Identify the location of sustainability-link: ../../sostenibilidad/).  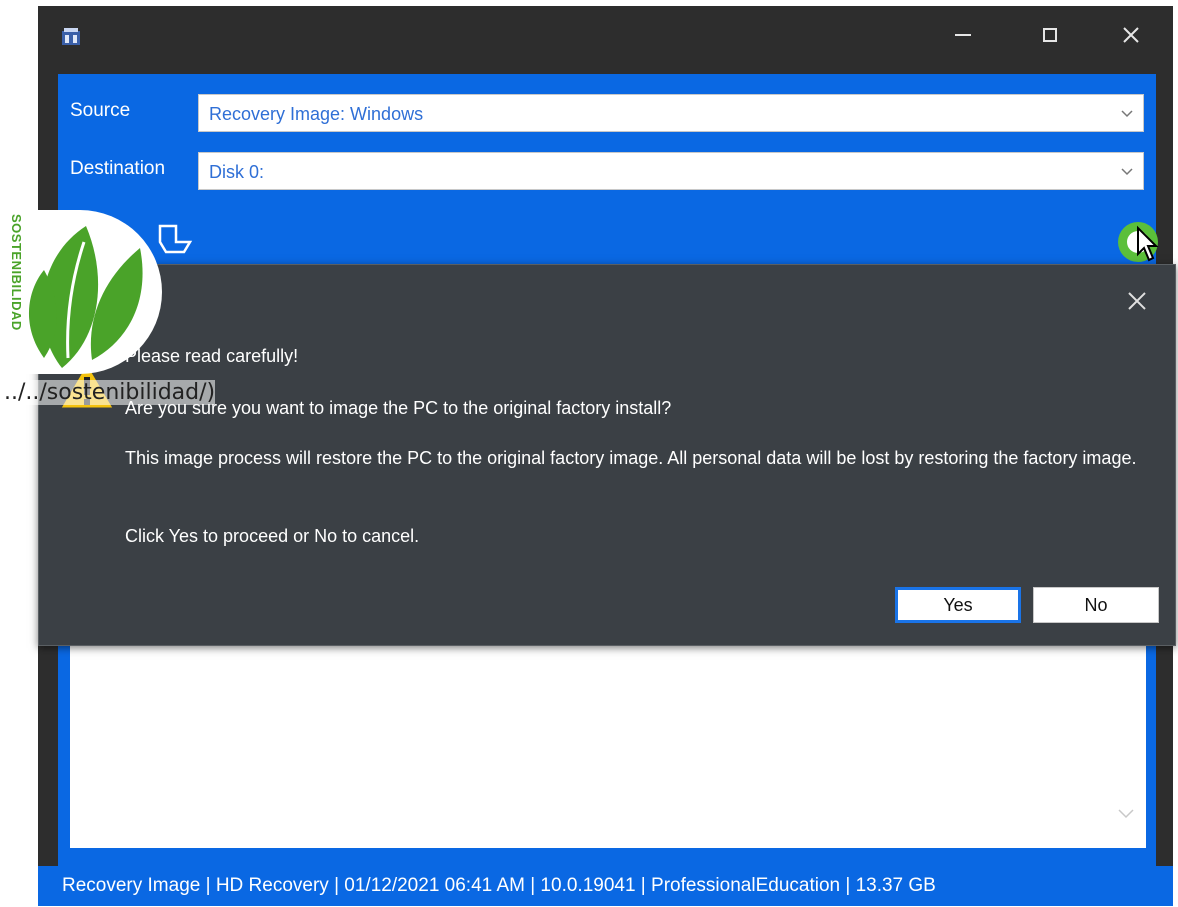
(110, 392).